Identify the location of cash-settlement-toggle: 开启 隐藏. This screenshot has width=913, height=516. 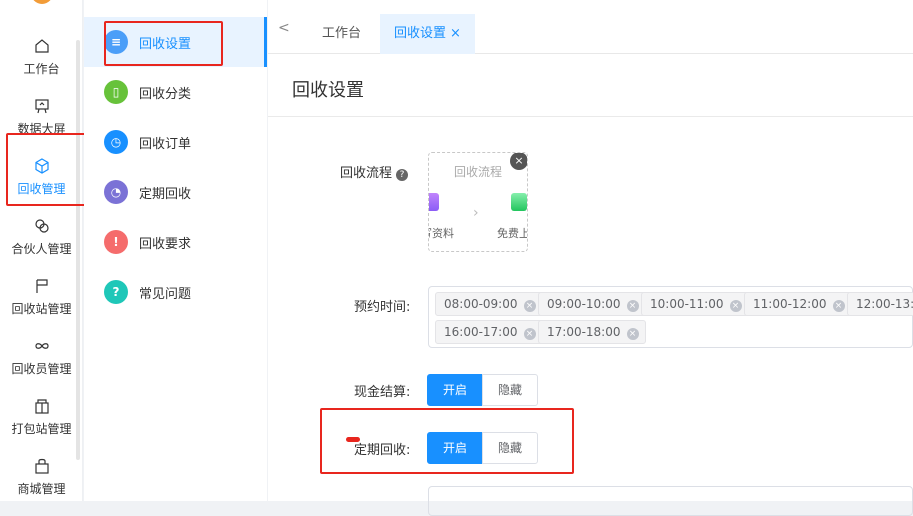
(482, 390).